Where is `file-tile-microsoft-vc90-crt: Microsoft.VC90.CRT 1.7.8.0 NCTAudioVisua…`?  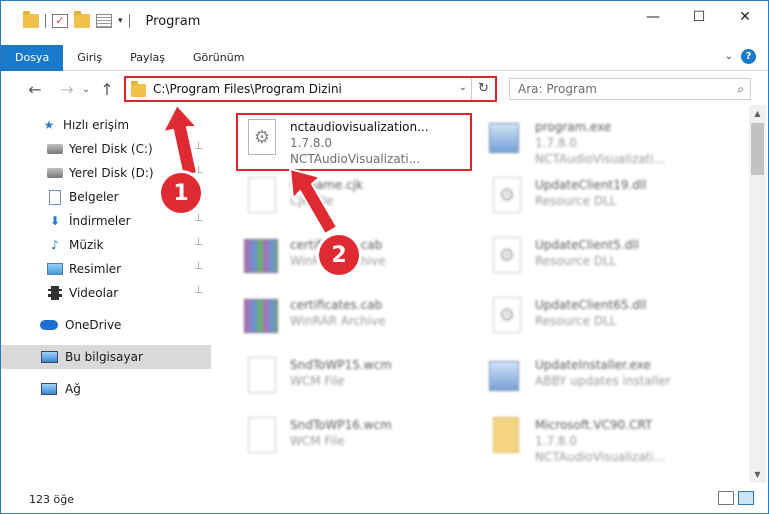 file-tile-microsoft-vc90-crt: Microsoft.VC90.CRT 1.7.8.0 NCTAudioVisua… is located at coordinates (601, 440).